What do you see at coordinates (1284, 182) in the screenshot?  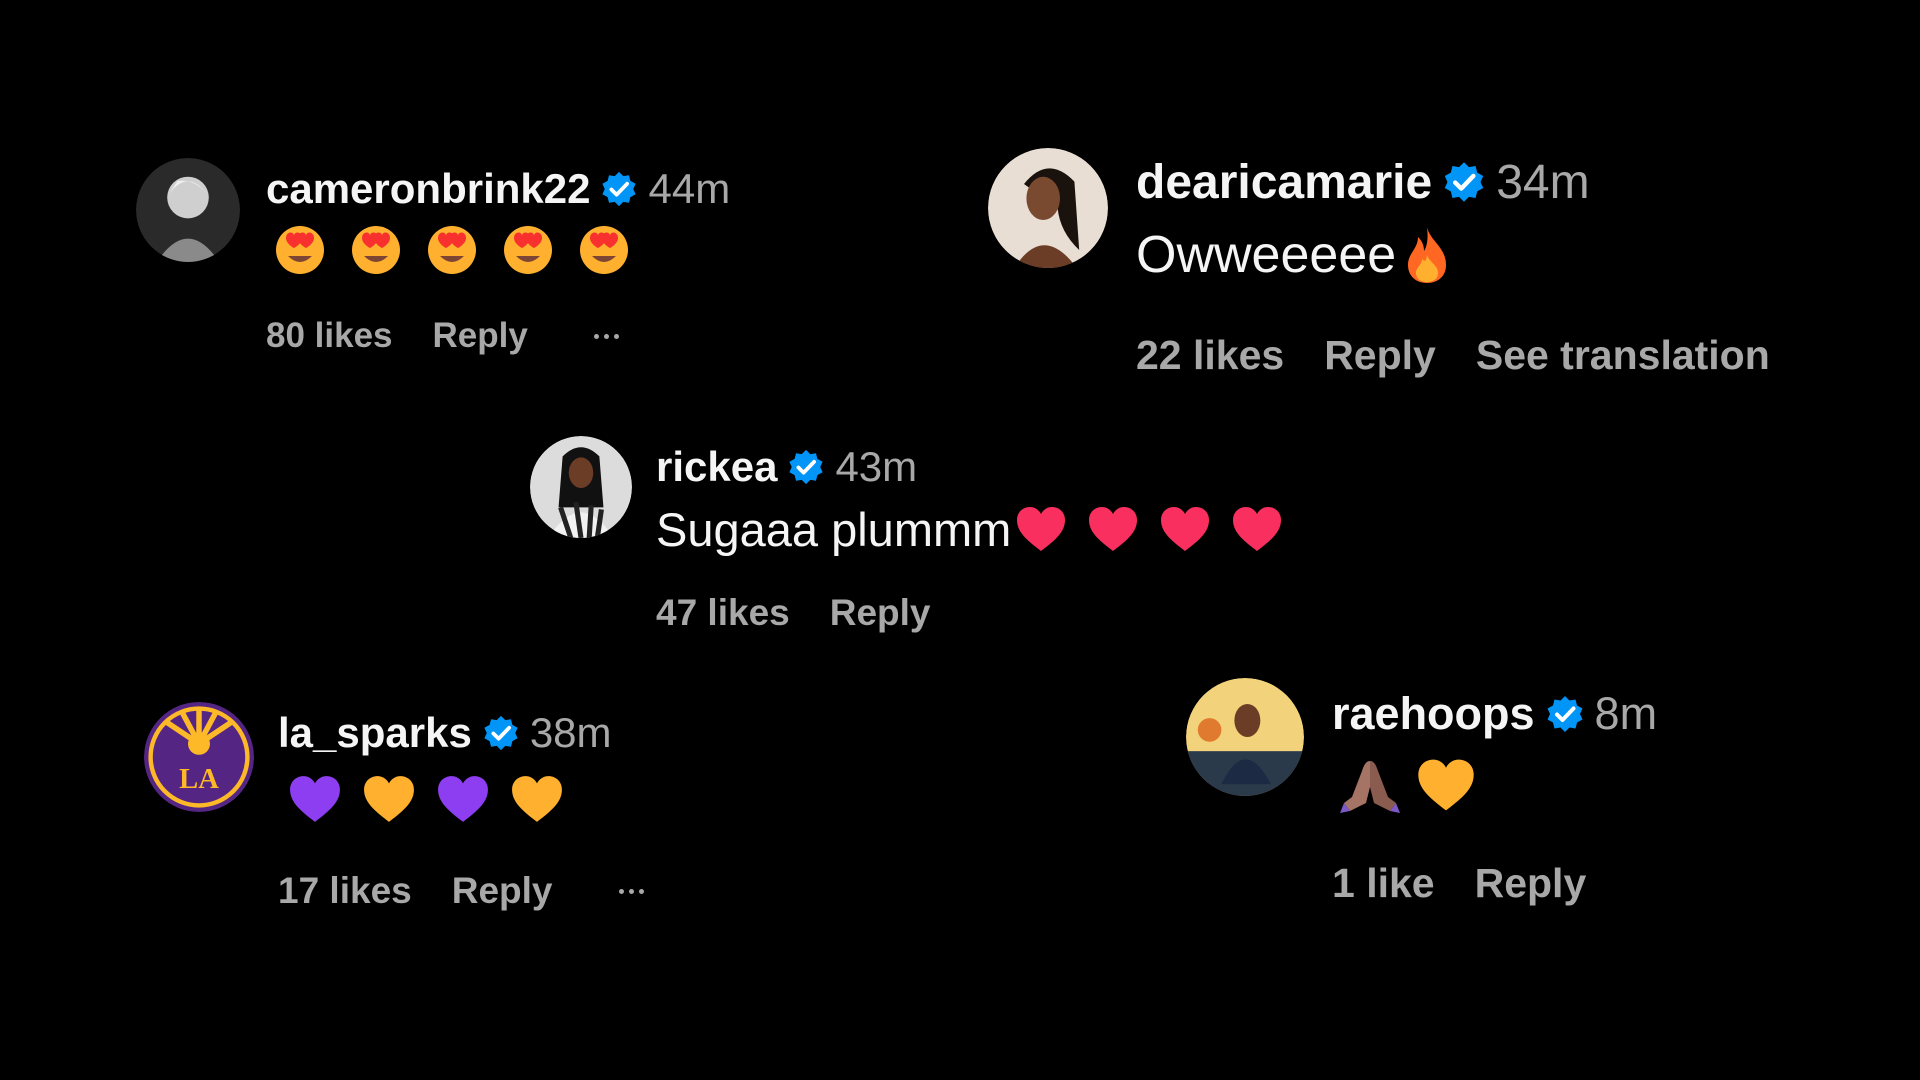 I see `username: dearicamarie` at bounding box center [1284, 182].